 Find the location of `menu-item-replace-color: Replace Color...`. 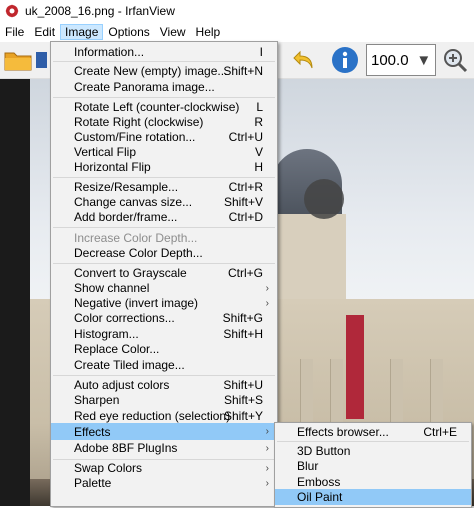

menu-item-replace-color: Replace Color... is located at coordinates (164, 349).